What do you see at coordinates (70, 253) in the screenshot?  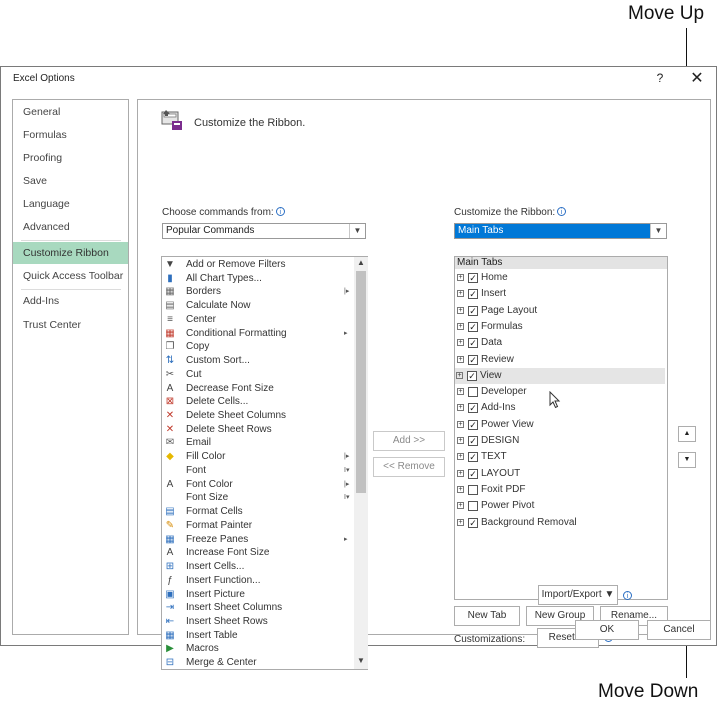 I see `nav-item-customize-ribbon: Customize Ribbon` at bounding box center [70, 253].